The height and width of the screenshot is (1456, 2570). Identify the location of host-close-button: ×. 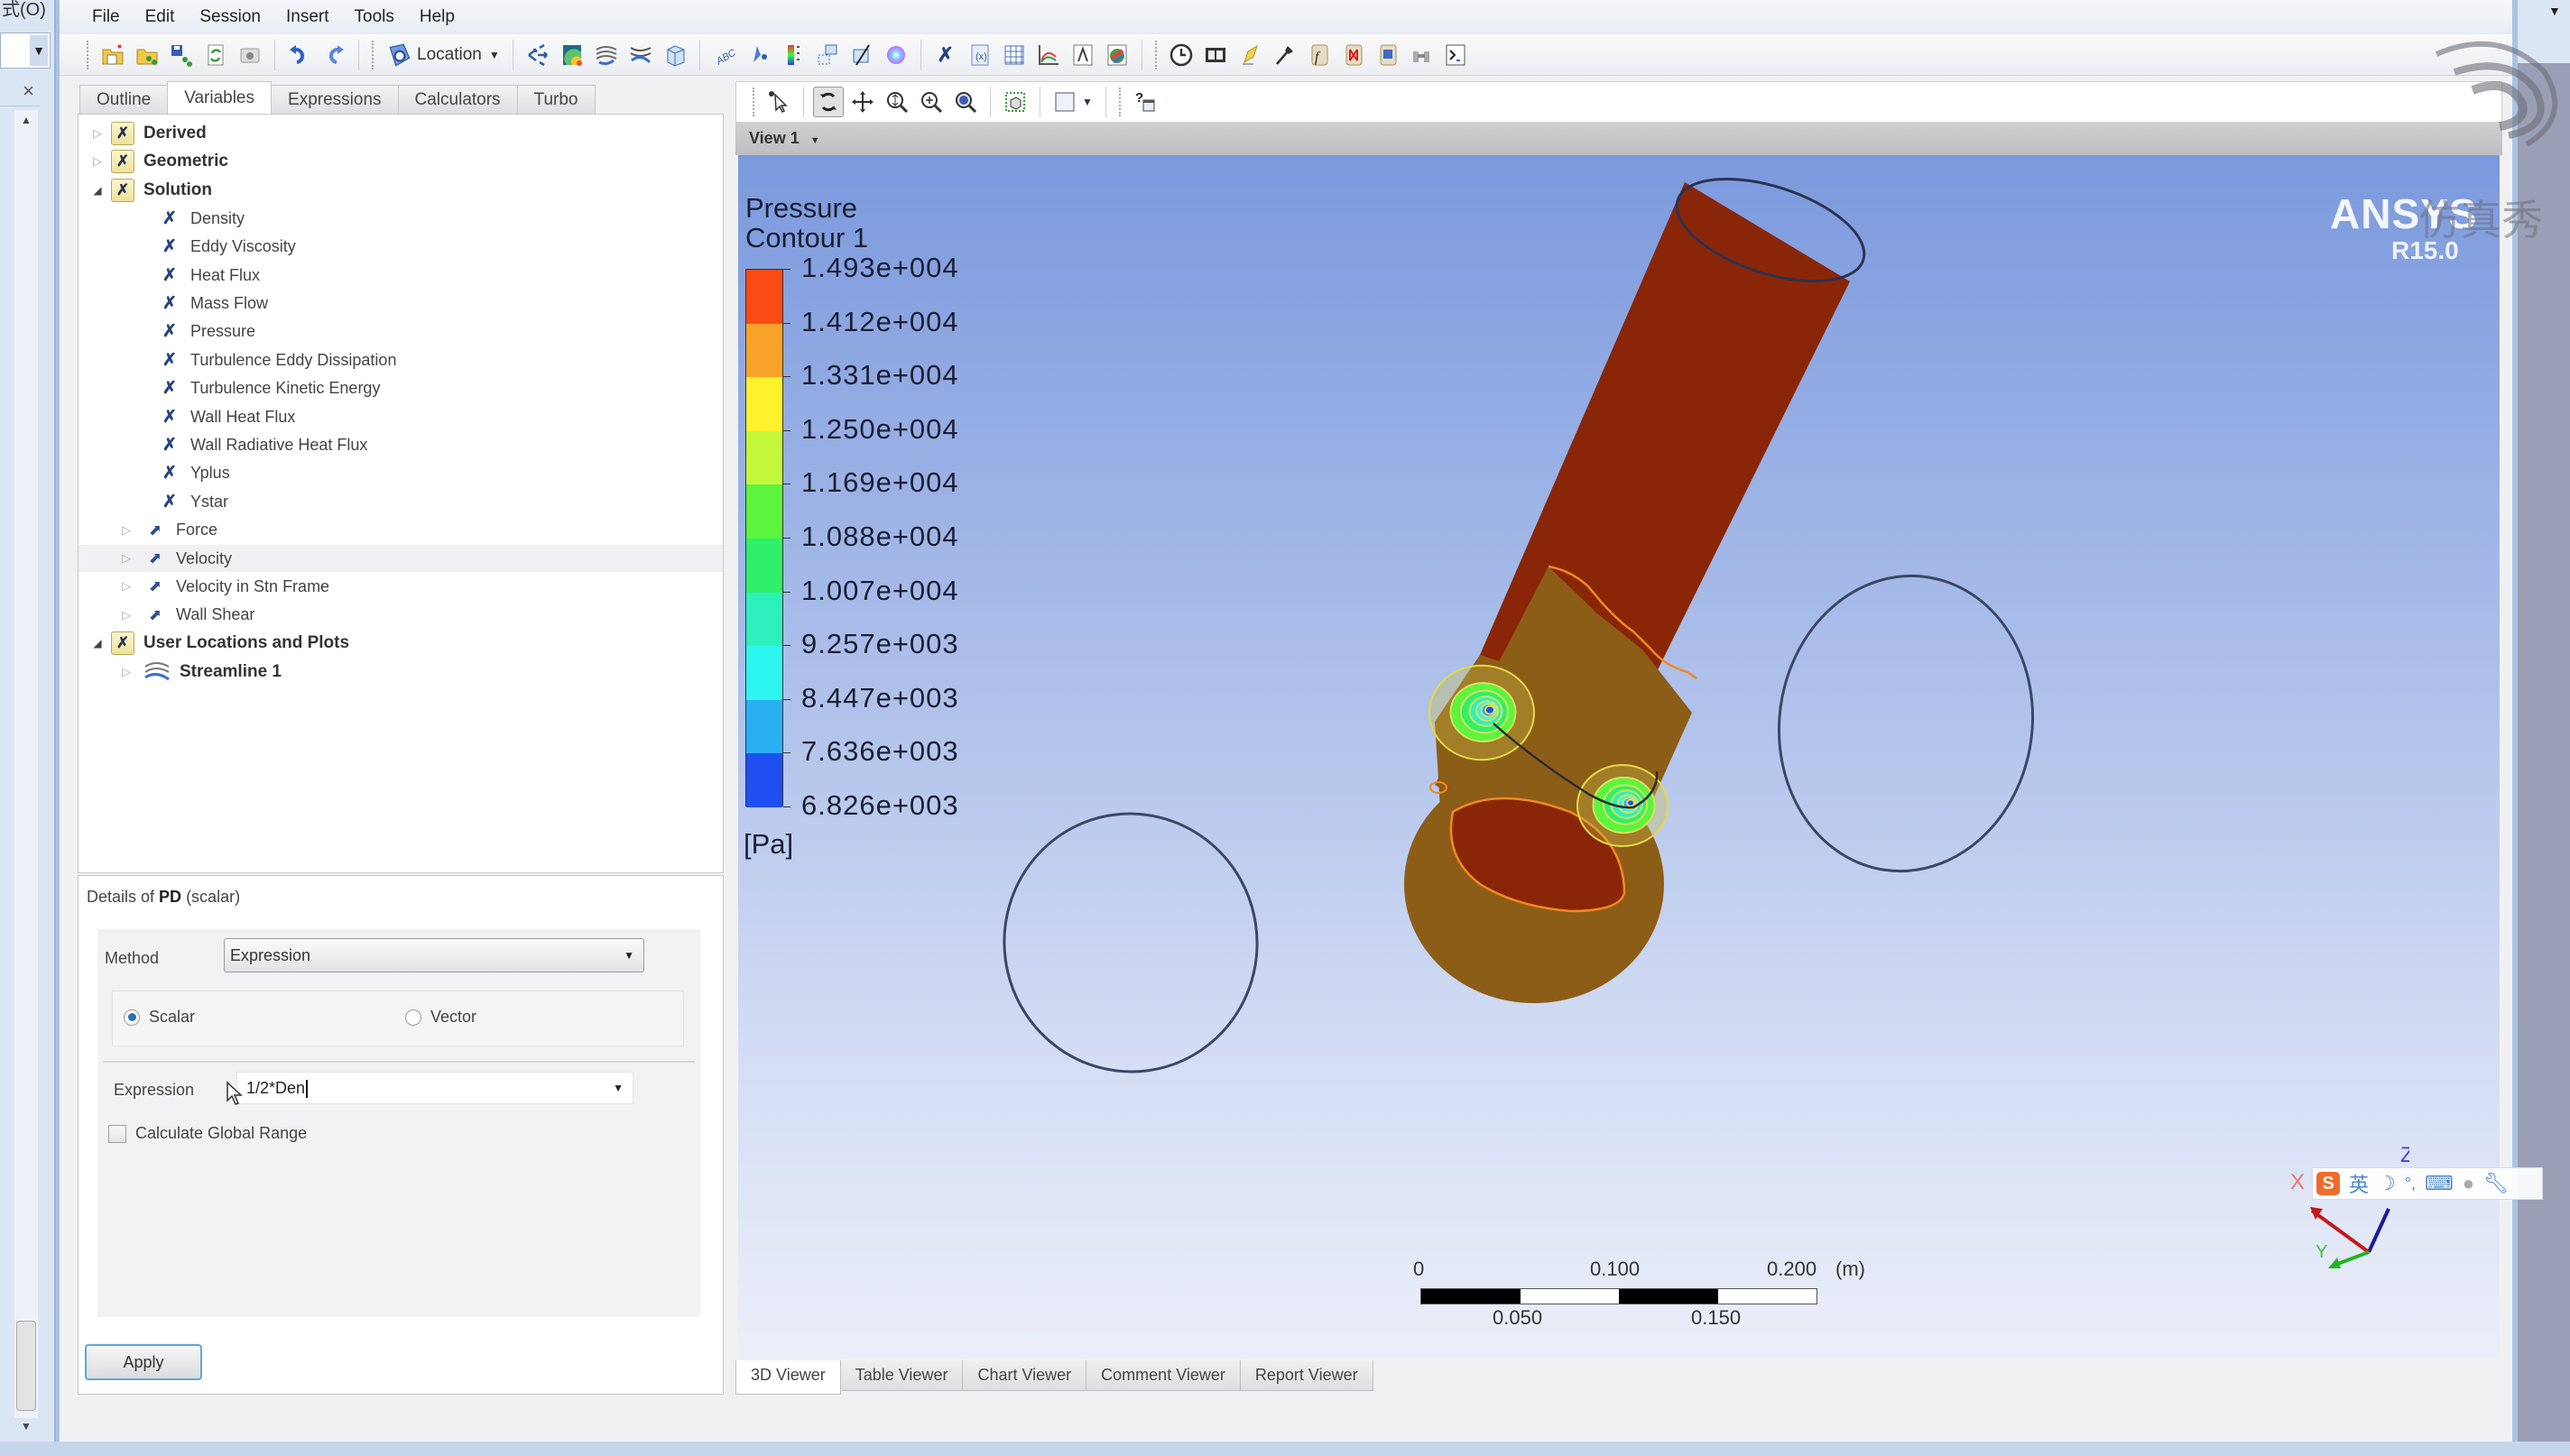
(20, 91).